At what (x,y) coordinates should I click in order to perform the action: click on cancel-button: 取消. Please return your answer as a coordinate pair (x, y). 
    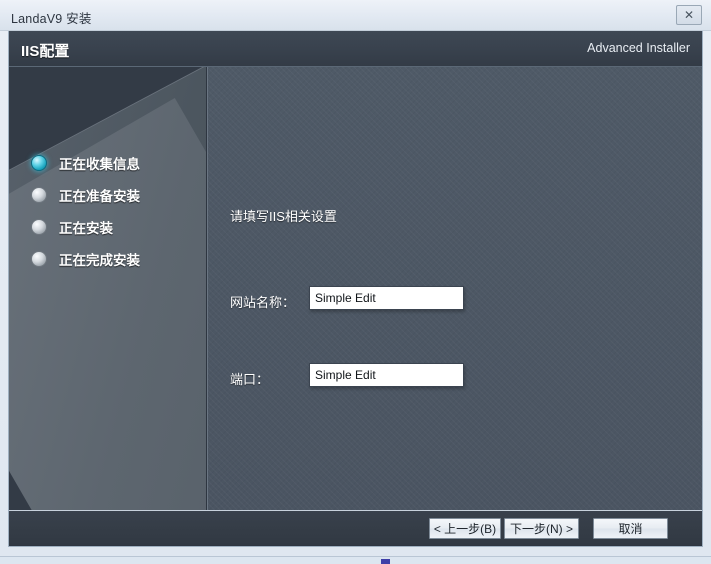
    Looking at the image, I should click on (630, 528).